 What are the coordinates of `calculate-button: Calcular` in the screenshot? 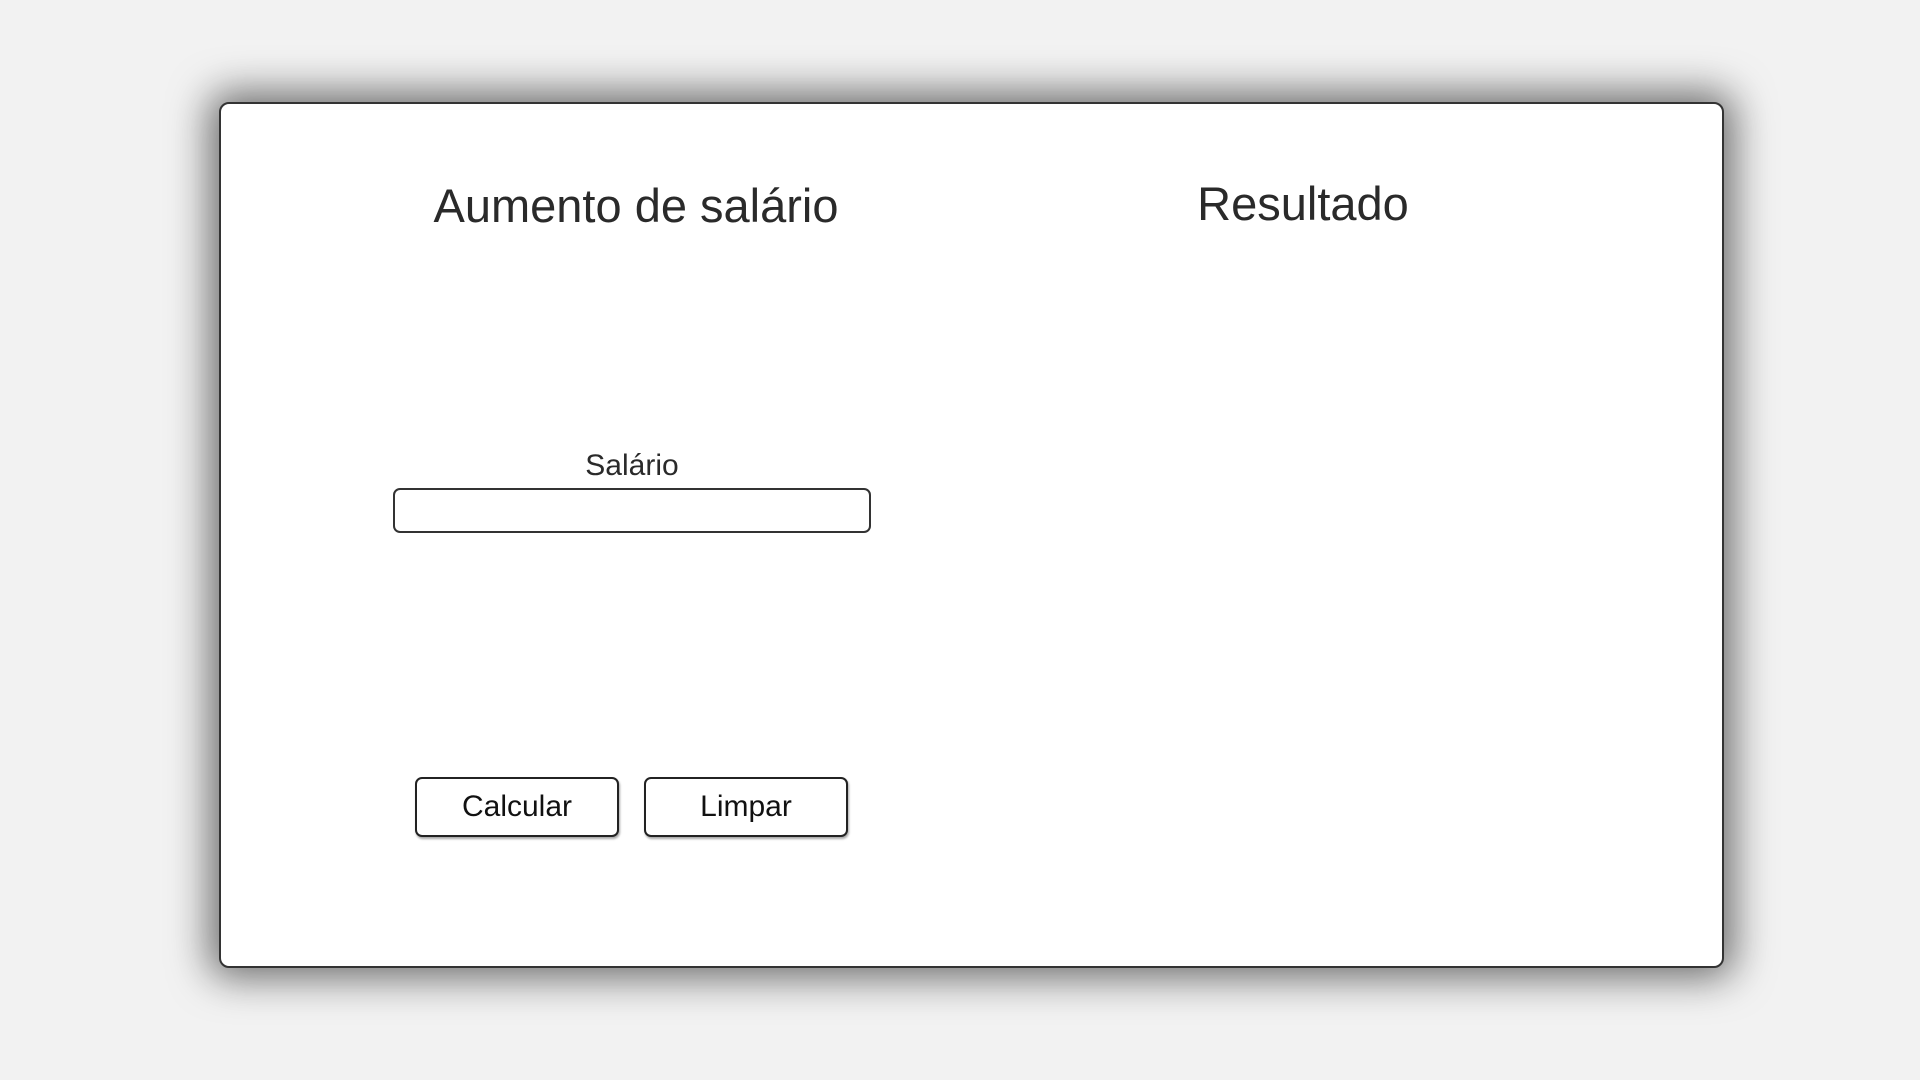 It's located at (517, 807).